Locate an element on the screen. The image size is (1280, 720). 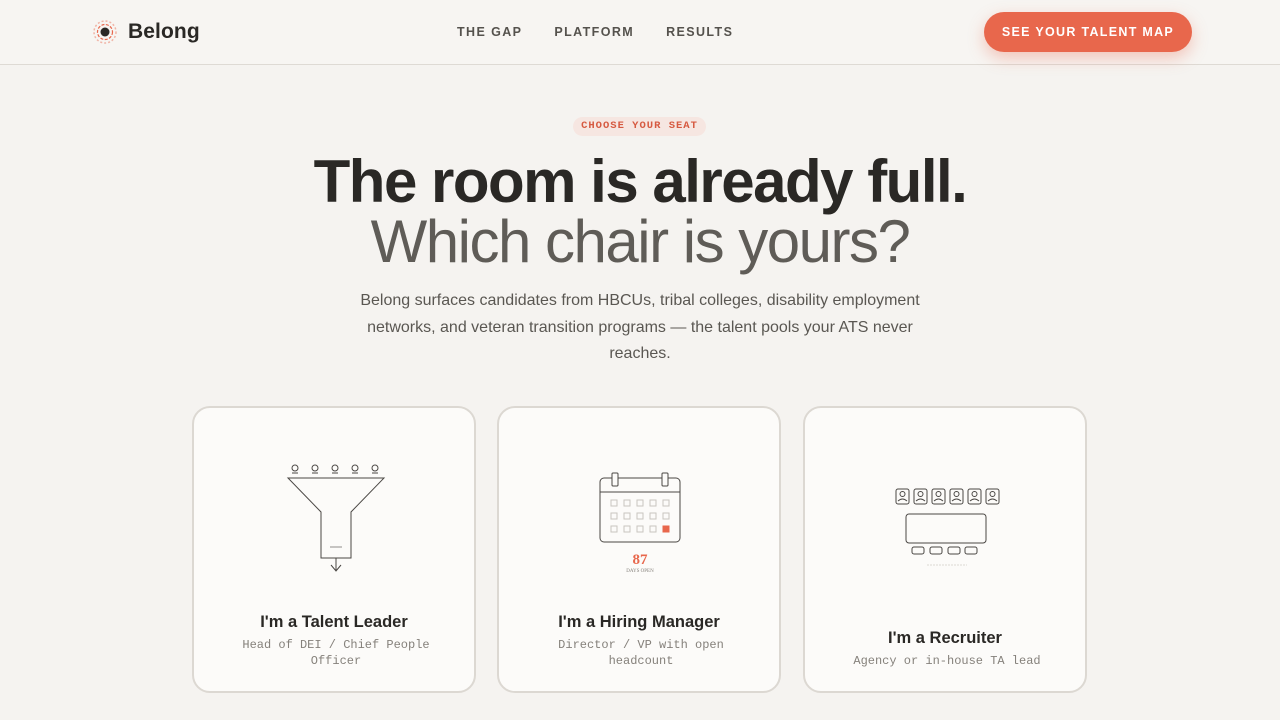
nav-link-the-gap: THE GAP is located at coordinates (489, 32).